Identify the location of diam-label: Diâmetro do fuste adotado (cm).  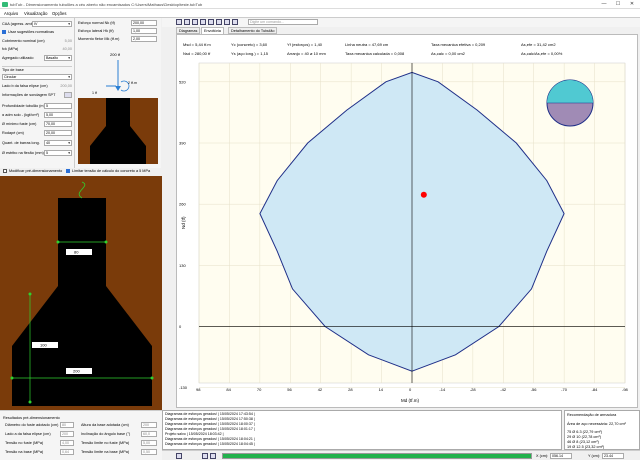
(32, 425).